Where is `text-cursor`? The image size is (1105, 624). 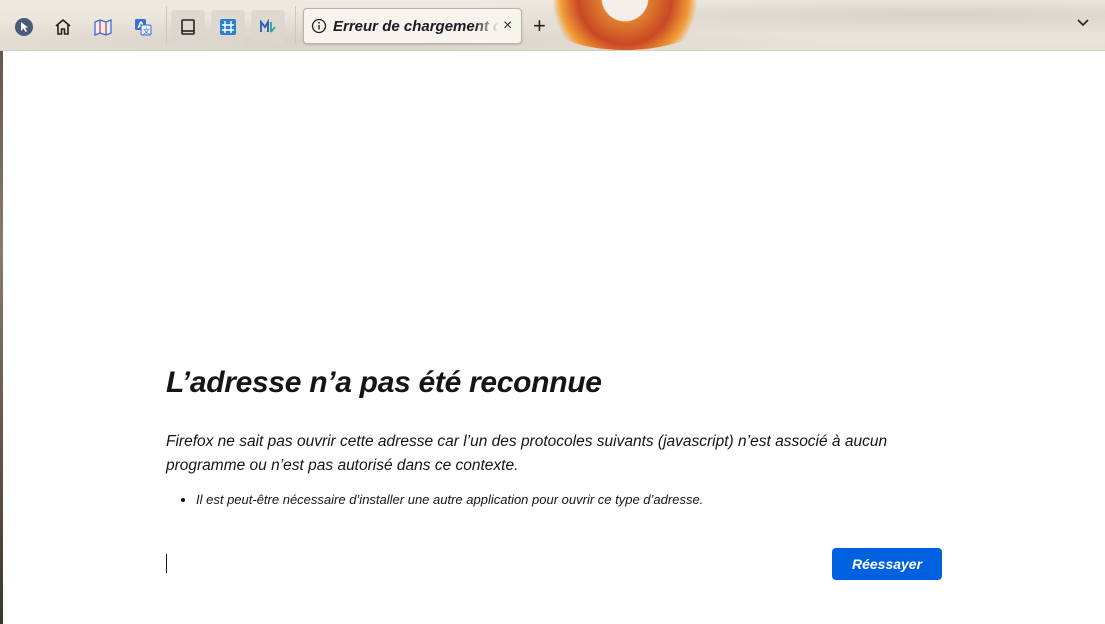 text-cursor is located at coordinates (166, 563).